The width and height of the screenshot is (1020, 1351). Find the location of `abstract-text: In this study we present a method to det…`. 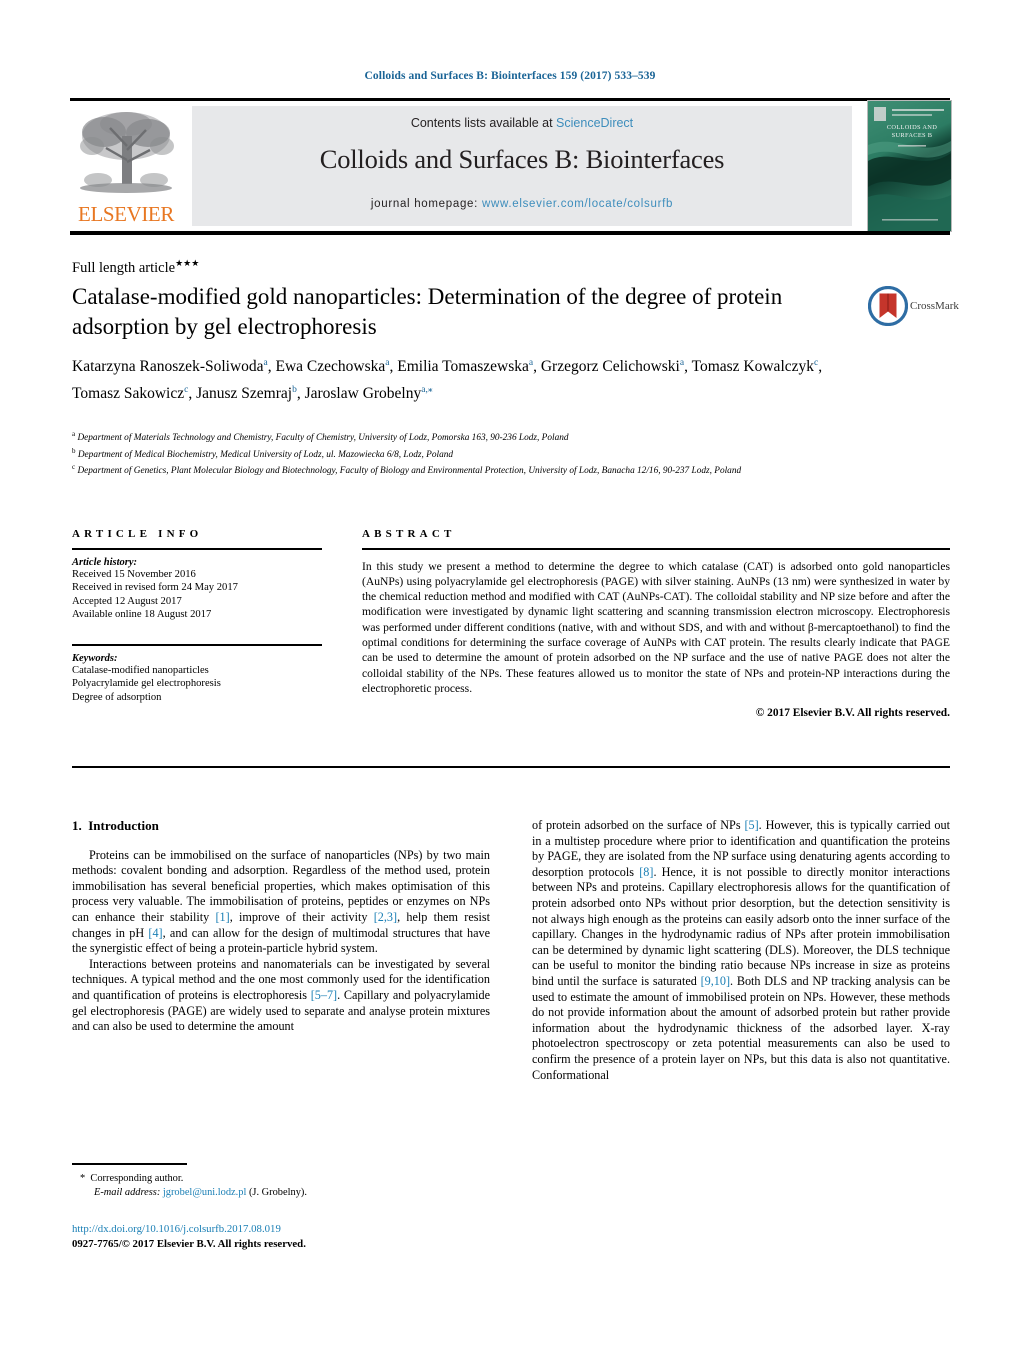

abstract-text: In this study we present a method to det… is located at coordinates (656, 627).